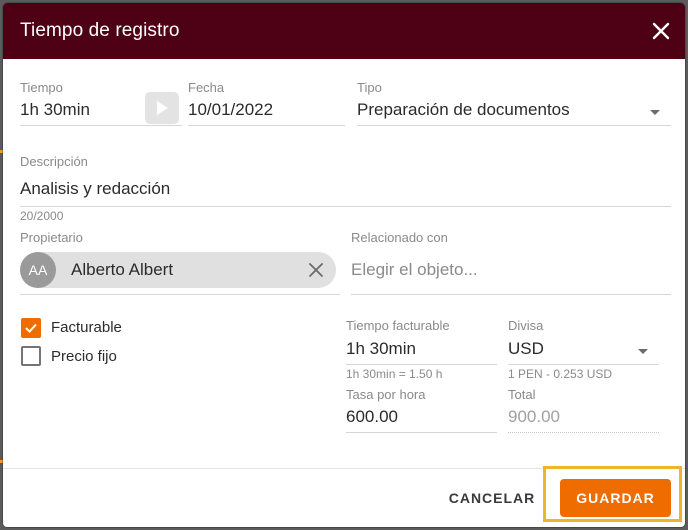  What do you see at coordinates (54, 161) in the screenshot?
I see `descripcion-label: Descripción` at bounding box center [54, 161].